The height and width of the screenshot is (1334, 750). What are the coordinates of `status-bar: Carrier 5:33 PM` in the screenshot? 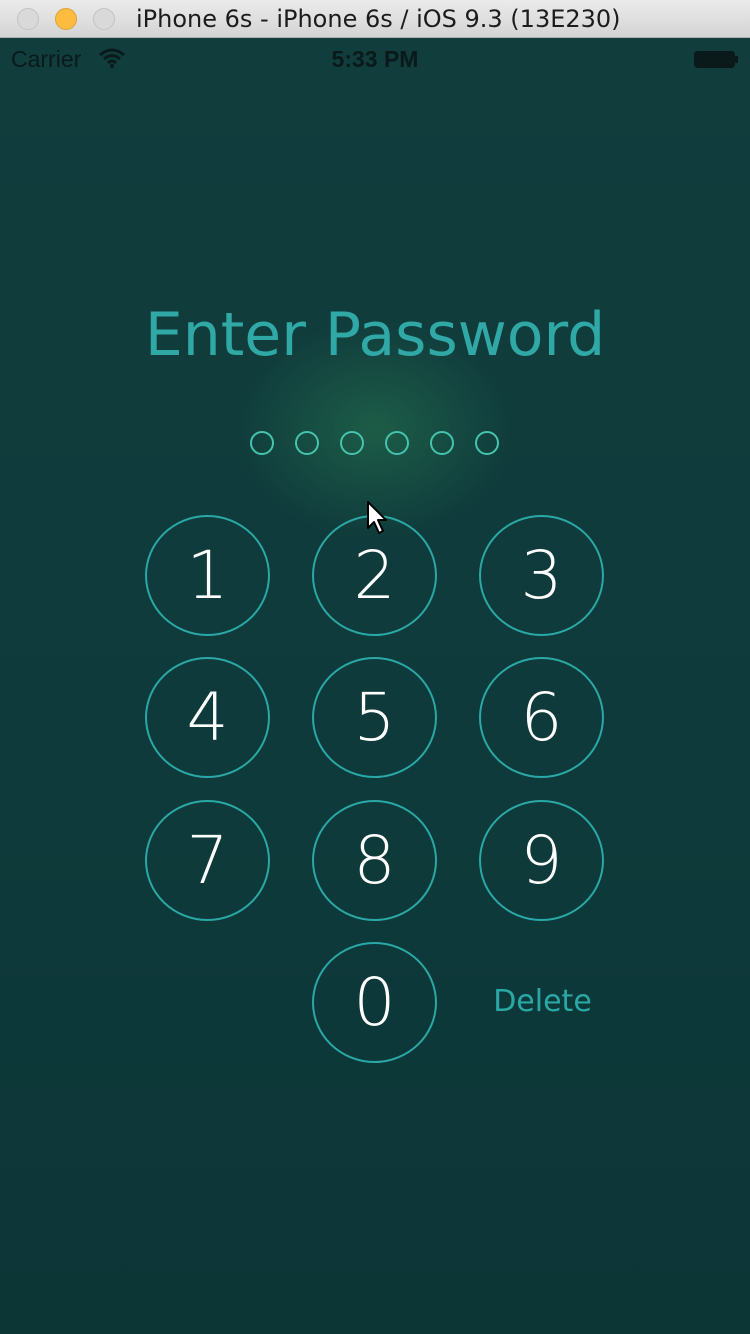 It's located at (375, 59).